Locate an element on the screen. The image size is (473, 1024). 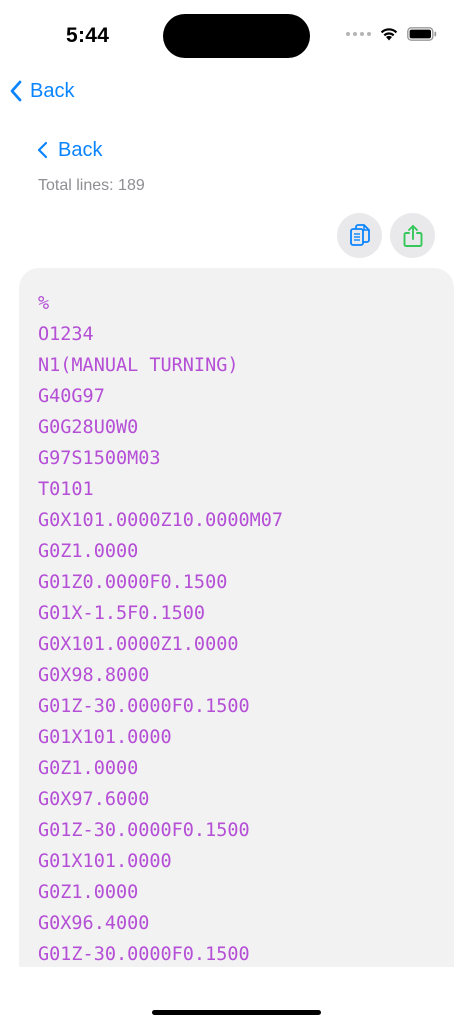
share-icon is located at coordinates (412, 235).